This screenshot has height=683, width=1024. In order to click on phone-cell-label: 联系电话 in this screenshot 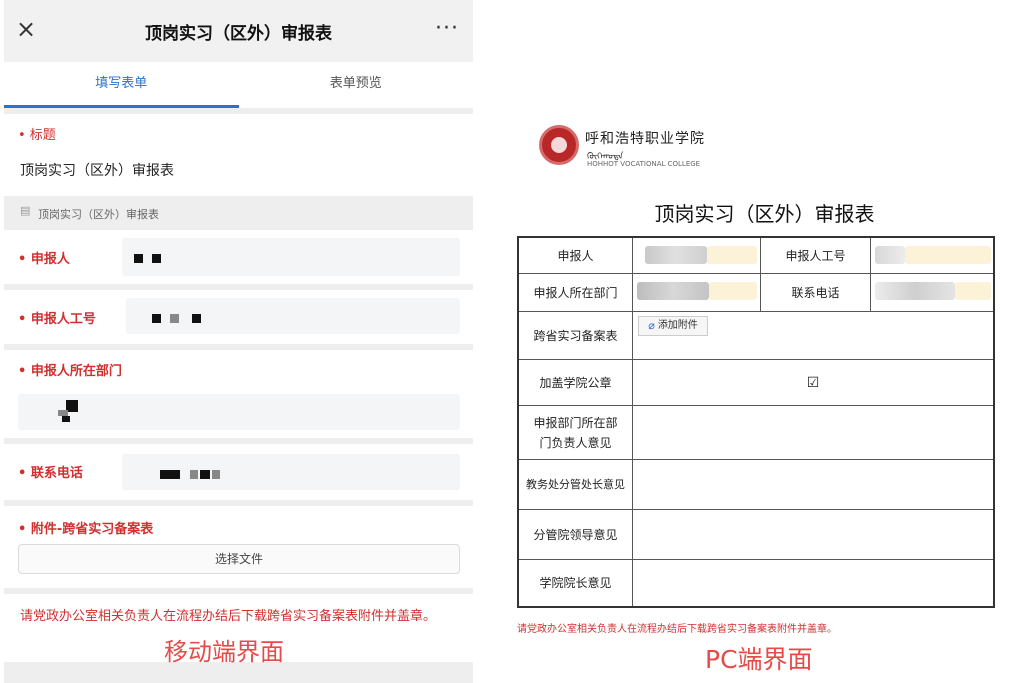, I will do `click(816, 292)`.